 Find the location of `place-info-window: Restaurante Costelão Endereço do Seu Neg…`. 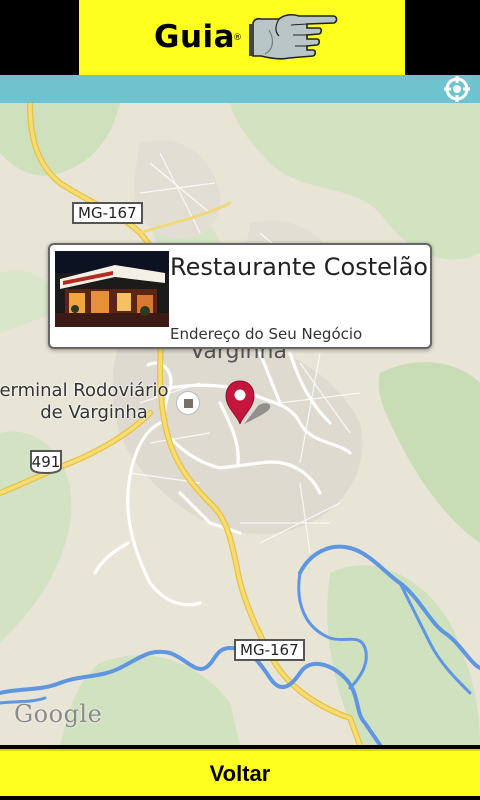

place-info-window: Restaurante Costelão Endereço do Seu Neg… is located at coordinates (240, 296).